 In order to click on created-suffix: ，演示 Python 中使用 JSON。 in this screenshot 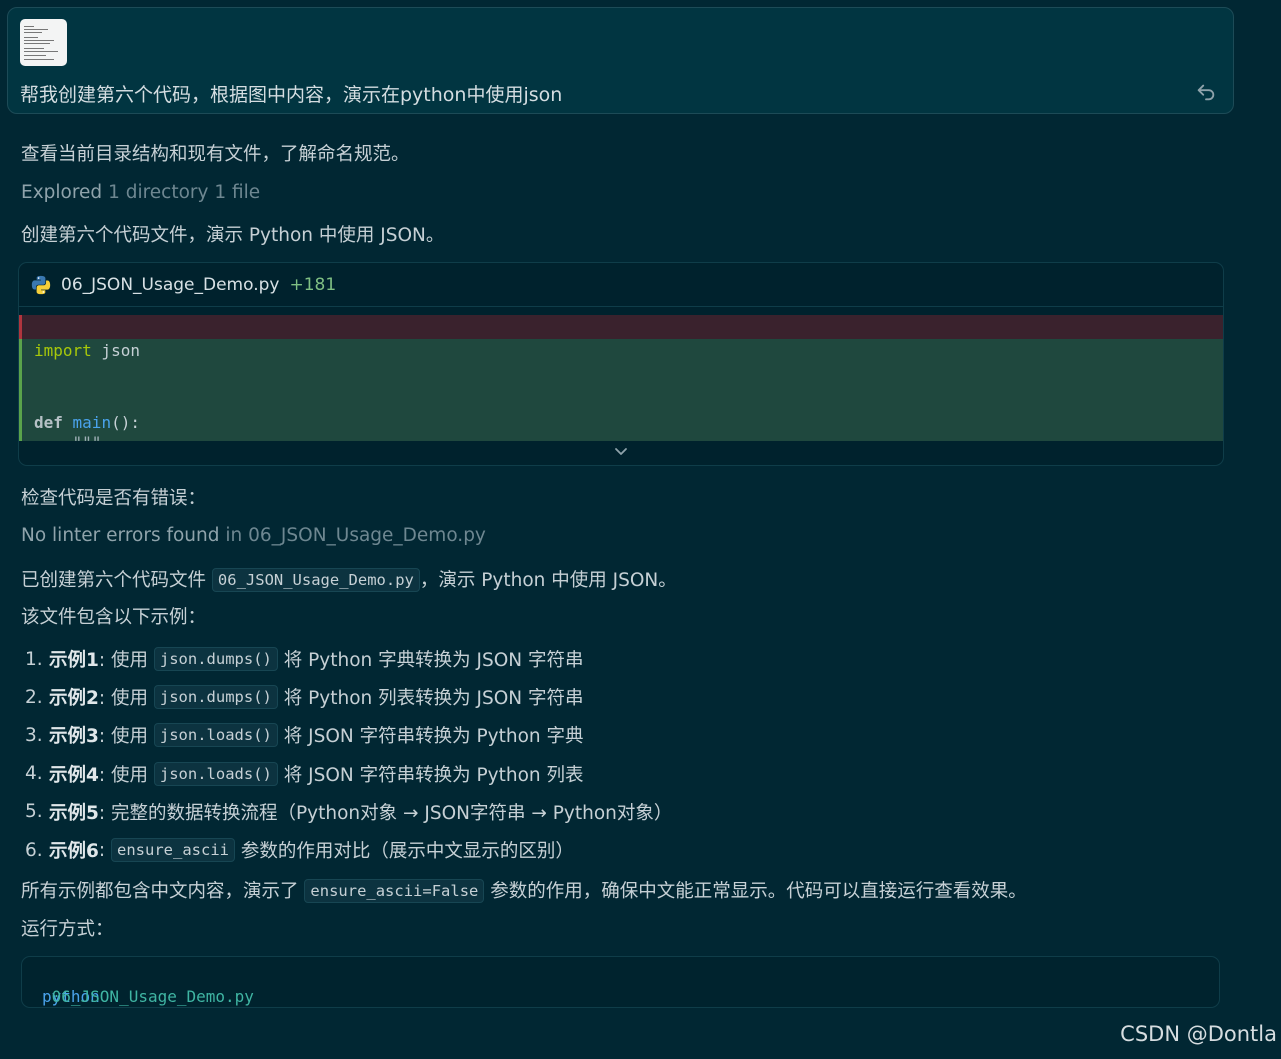, I will do `click(548, 580)`.